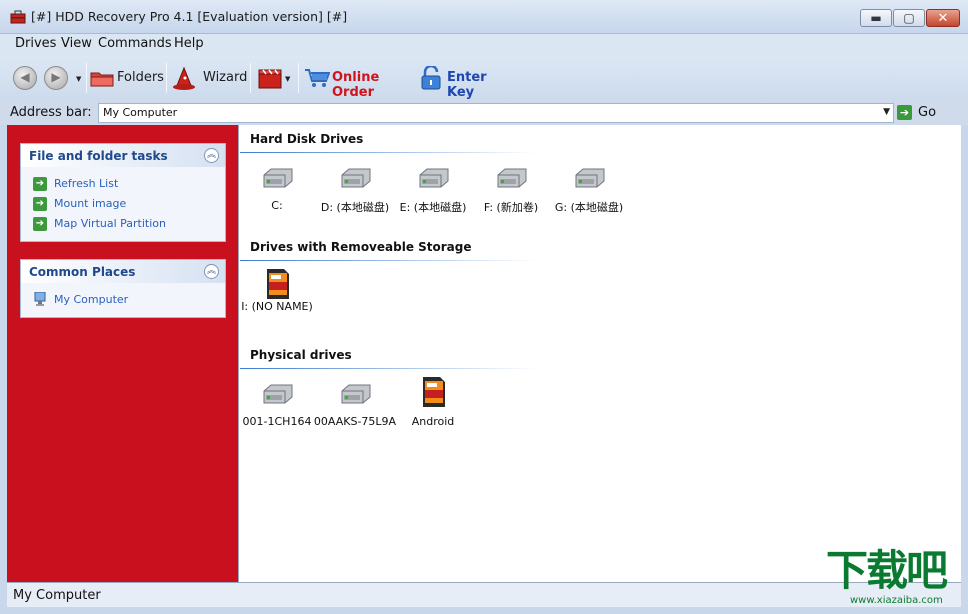  I want to click on close-button: ✕, so click(943, 18).